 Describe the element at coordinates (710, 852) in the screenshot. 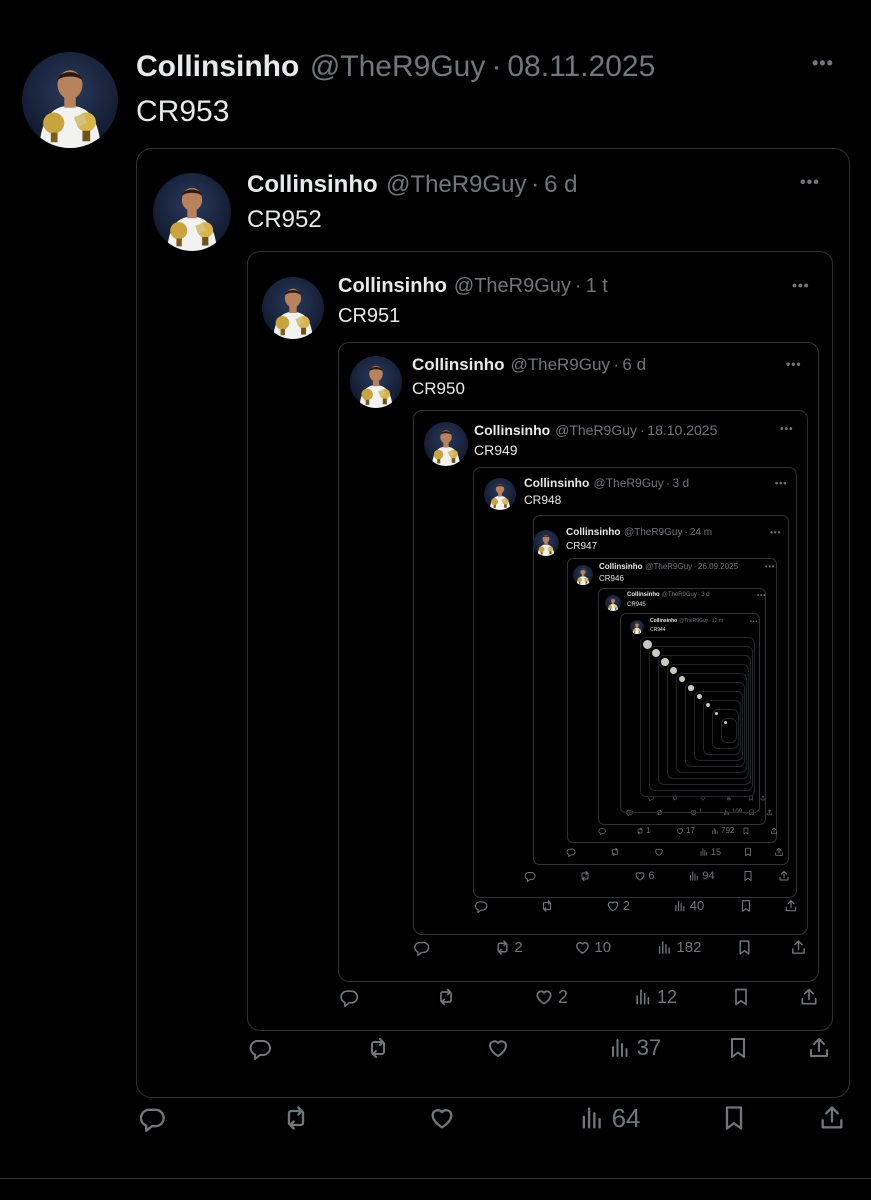

I see `views-button: 15` at that location.